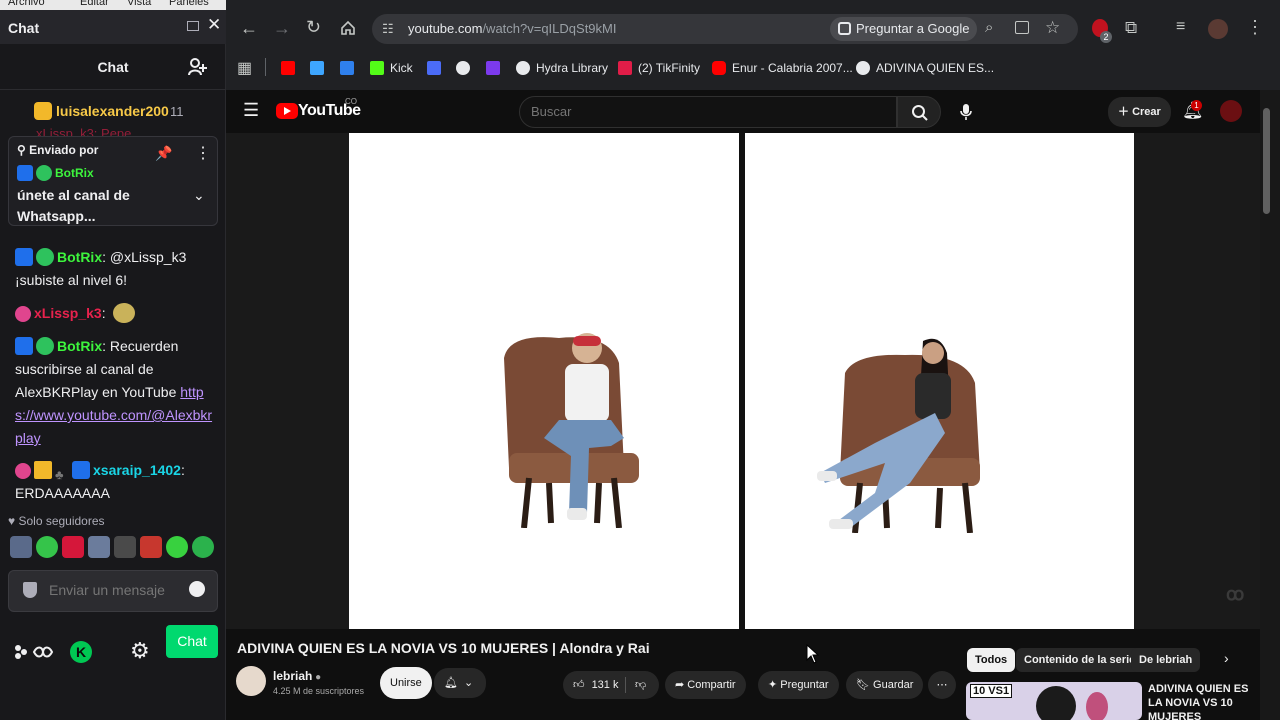 The width and height of the screenshot is (1280, 720). What do you see at coordinates (112, 111) in the screenshot?
I see `top-user-name: luisalexander200` at bounding box center [112, 111].